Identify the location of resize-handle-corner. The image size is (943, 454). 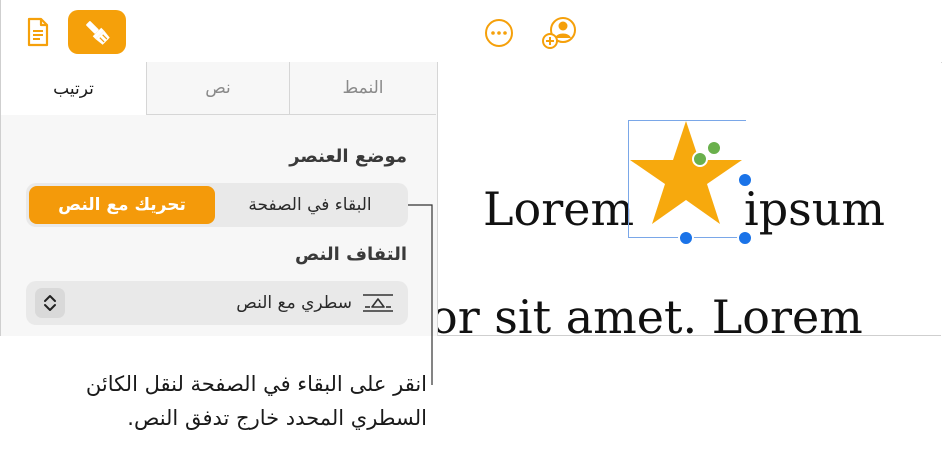
(745, 238).